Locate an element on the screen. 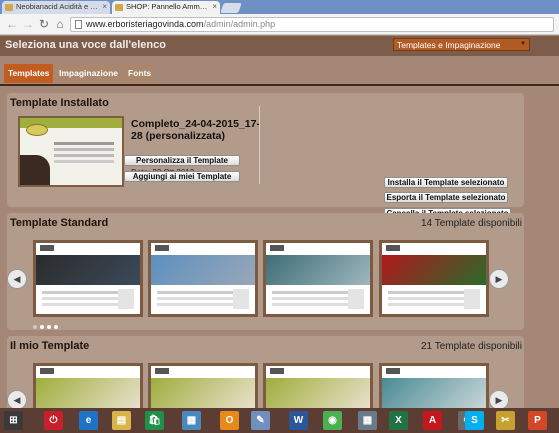 The image size is (559, 433). standard-count: 14 Template disponibili is located at coordinates (471, 223).